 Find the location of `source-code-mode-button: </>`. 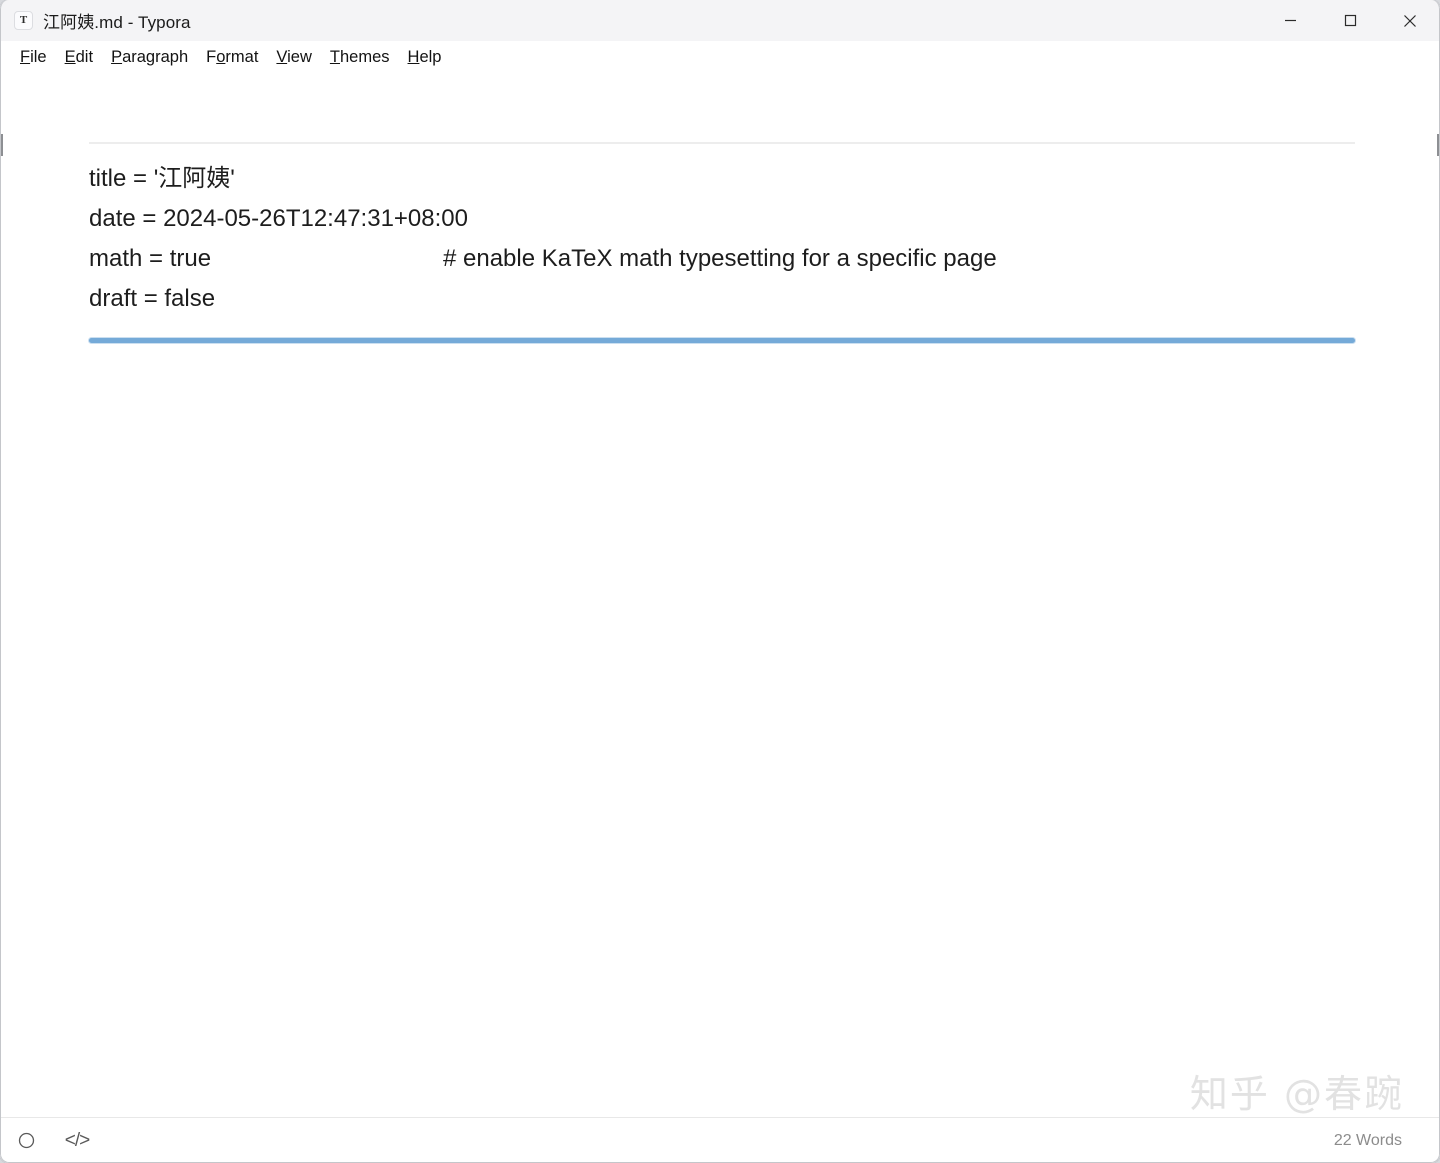

source-code-mode-button: </> is located at coordinates (77, 1141).